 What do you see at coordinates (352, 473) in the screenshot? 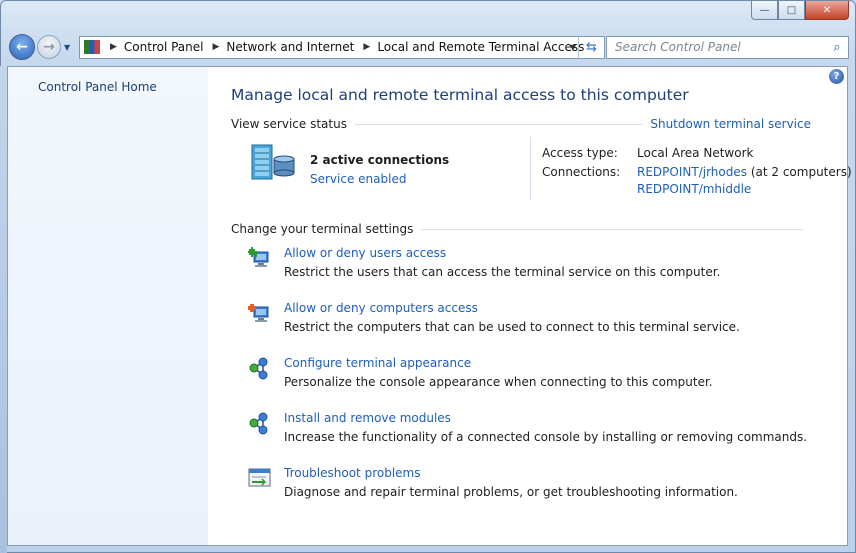
I see `troubleshoot-problems-link: Troubleshoot problems` at bounding box center [352, 473].